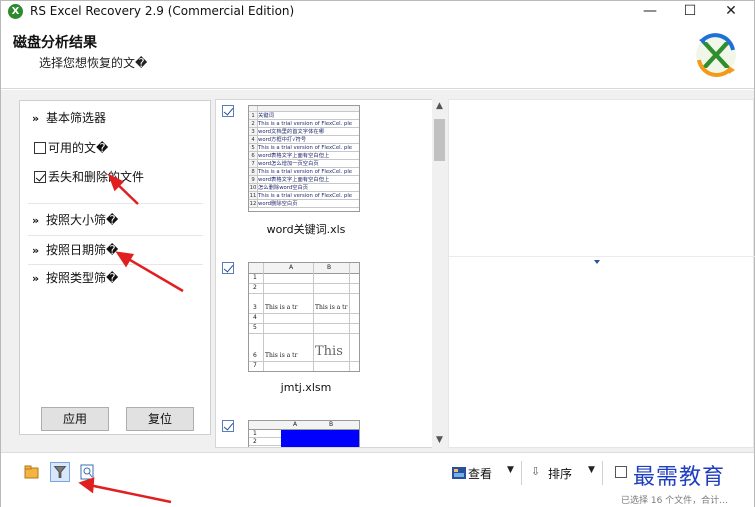 The image size is (755, 507). Describe the element at coordinates (55, 43) in the screenshot. I see `page-title: 磁盘分析结果` at that location.